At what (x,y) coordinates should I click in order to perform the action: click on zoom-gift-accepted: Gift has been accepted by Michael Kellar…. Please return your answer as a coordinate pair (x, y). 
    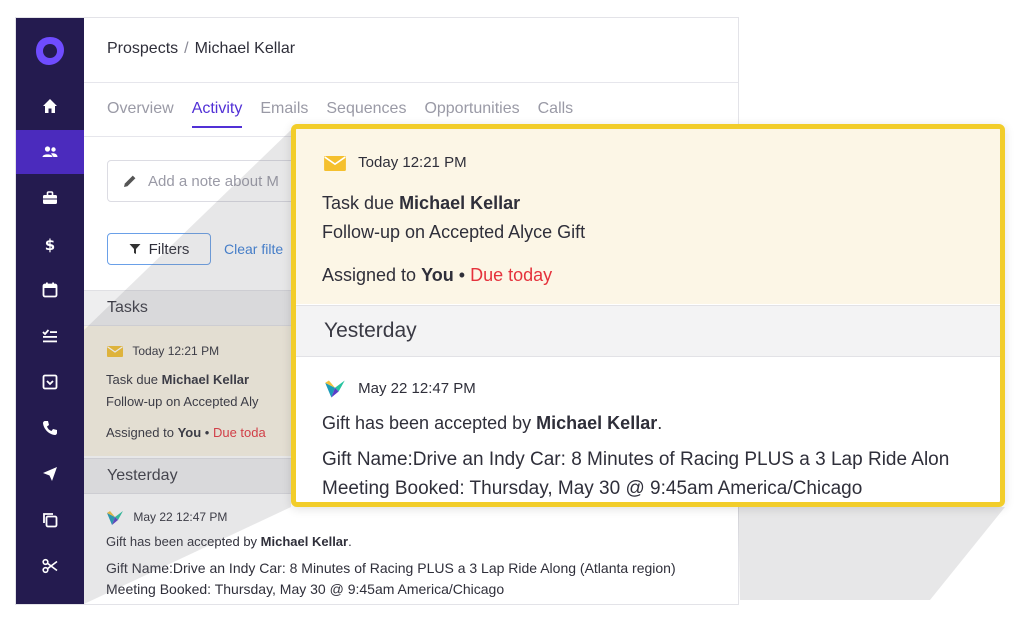
    Looking at the image, I should click on (492, 423).